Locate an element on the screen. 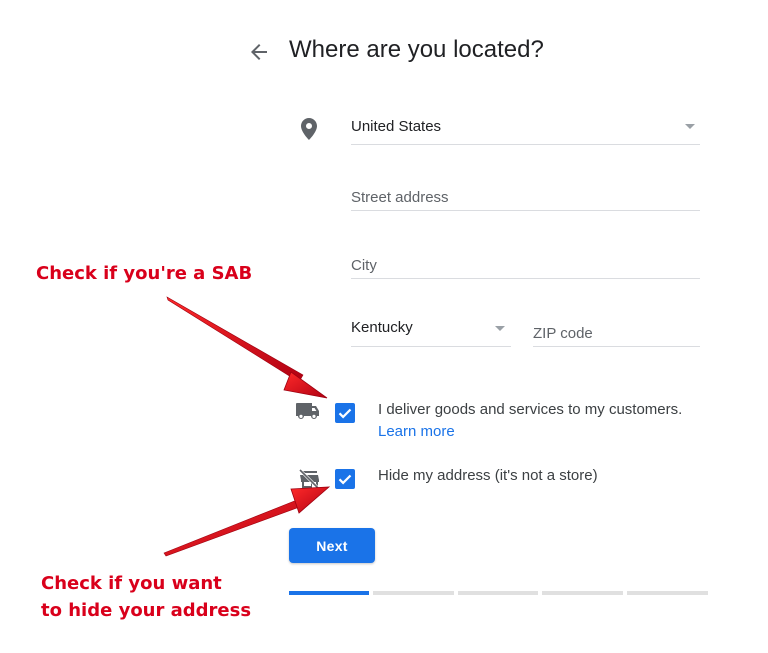  back-arrow-icon is located at coordinates (259, 52).